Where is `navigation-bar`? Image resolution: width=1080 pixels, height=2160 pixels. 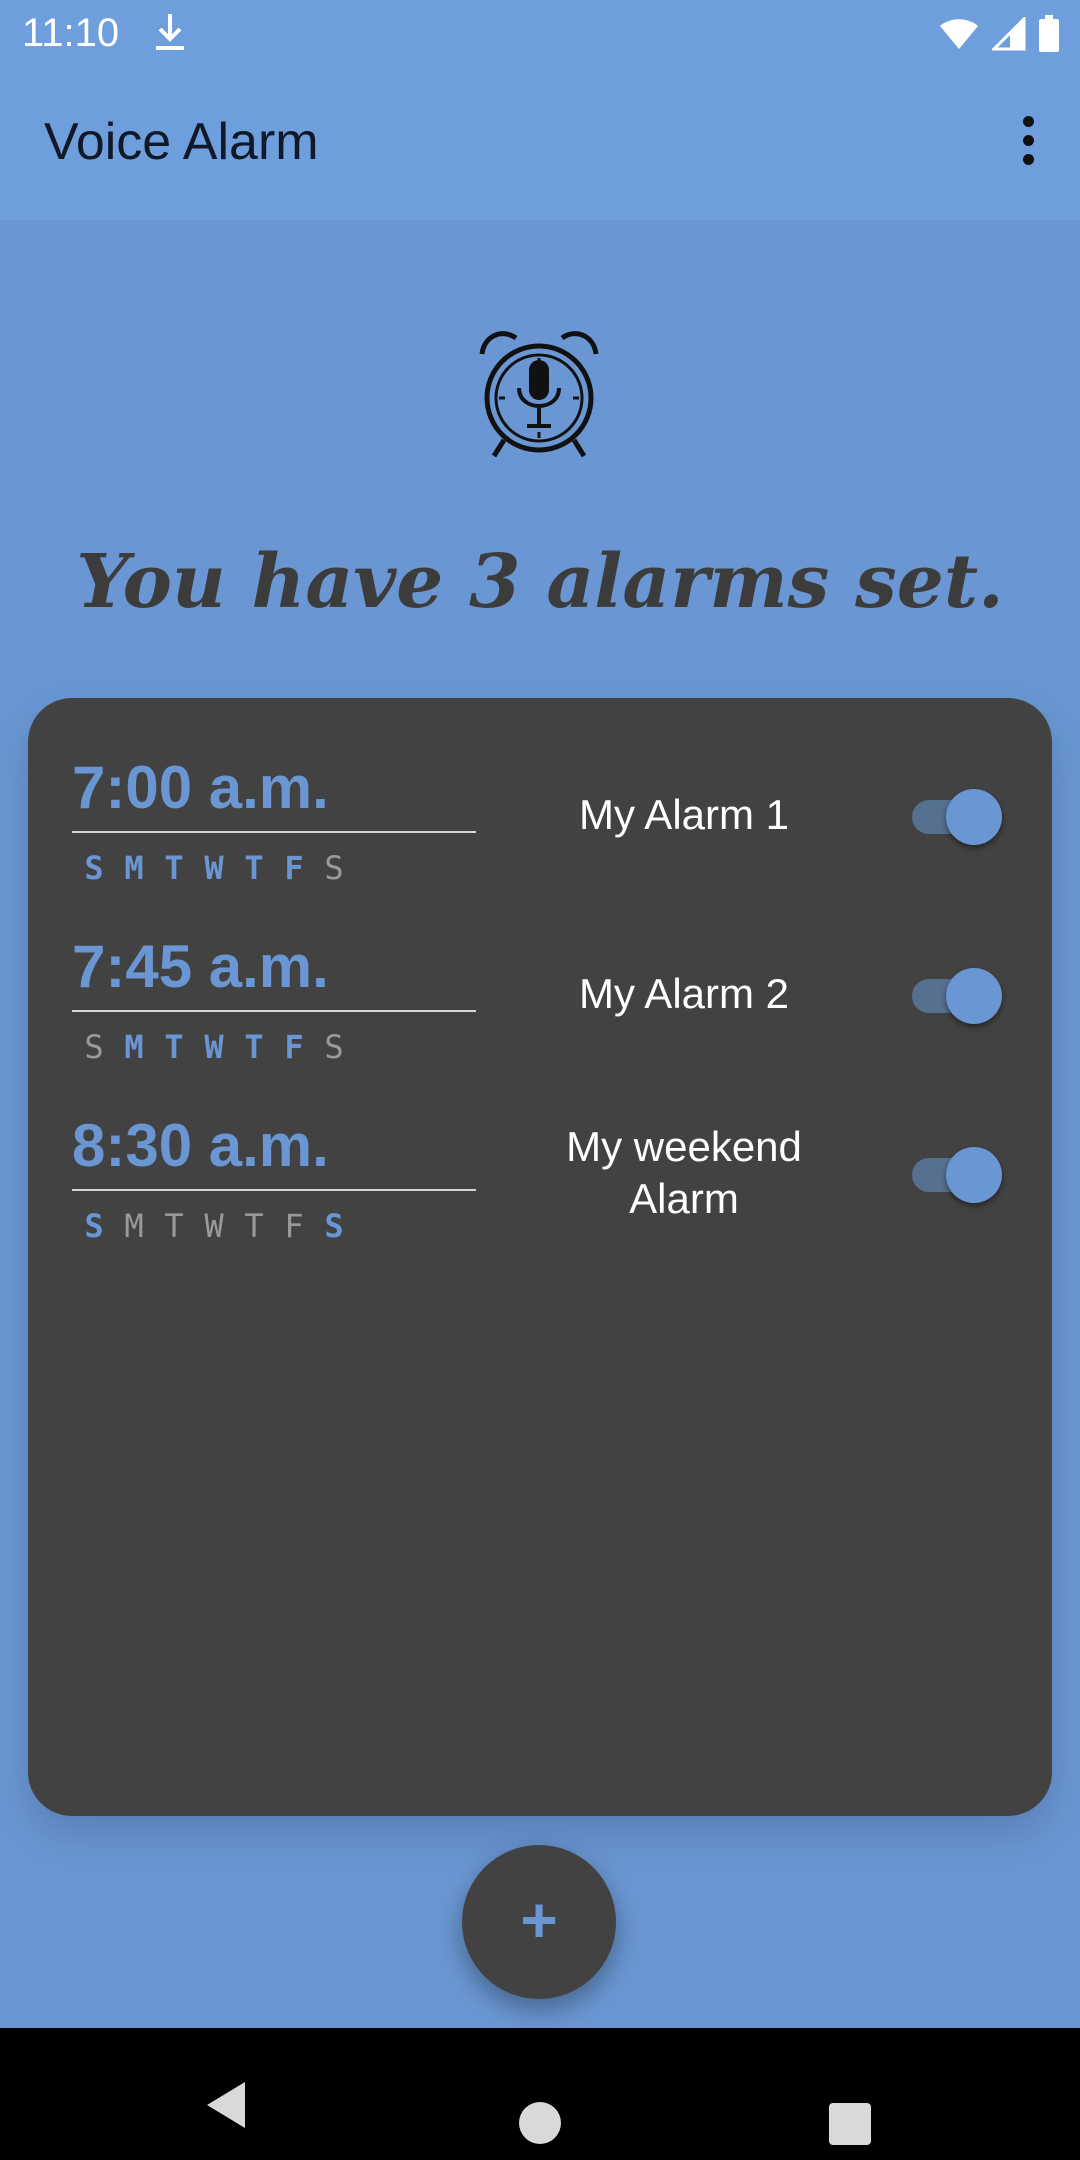
navigation-bar is located at coordinates (540, 2094).